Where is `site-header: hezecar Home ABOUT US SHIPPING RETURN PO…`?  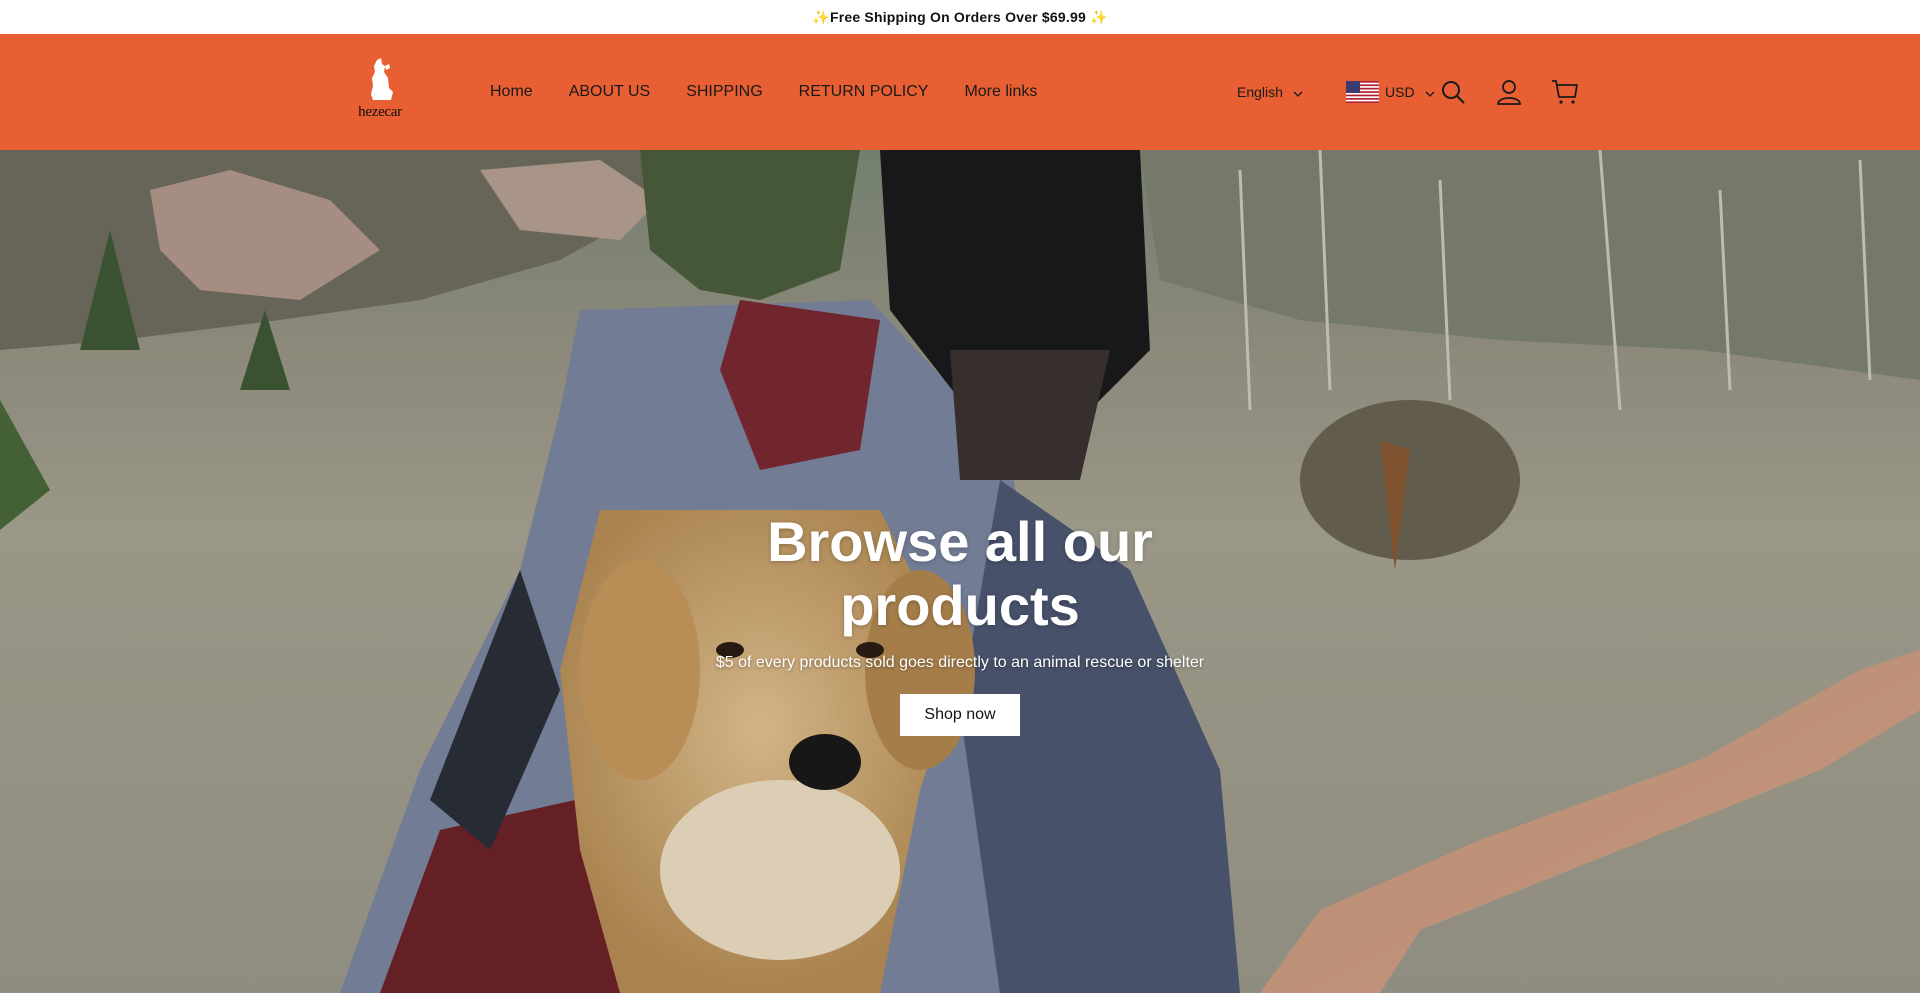 site-header: hezecar Home ABOUT US SHIPPING RETURN PO… is located at coordinates (960, 92).